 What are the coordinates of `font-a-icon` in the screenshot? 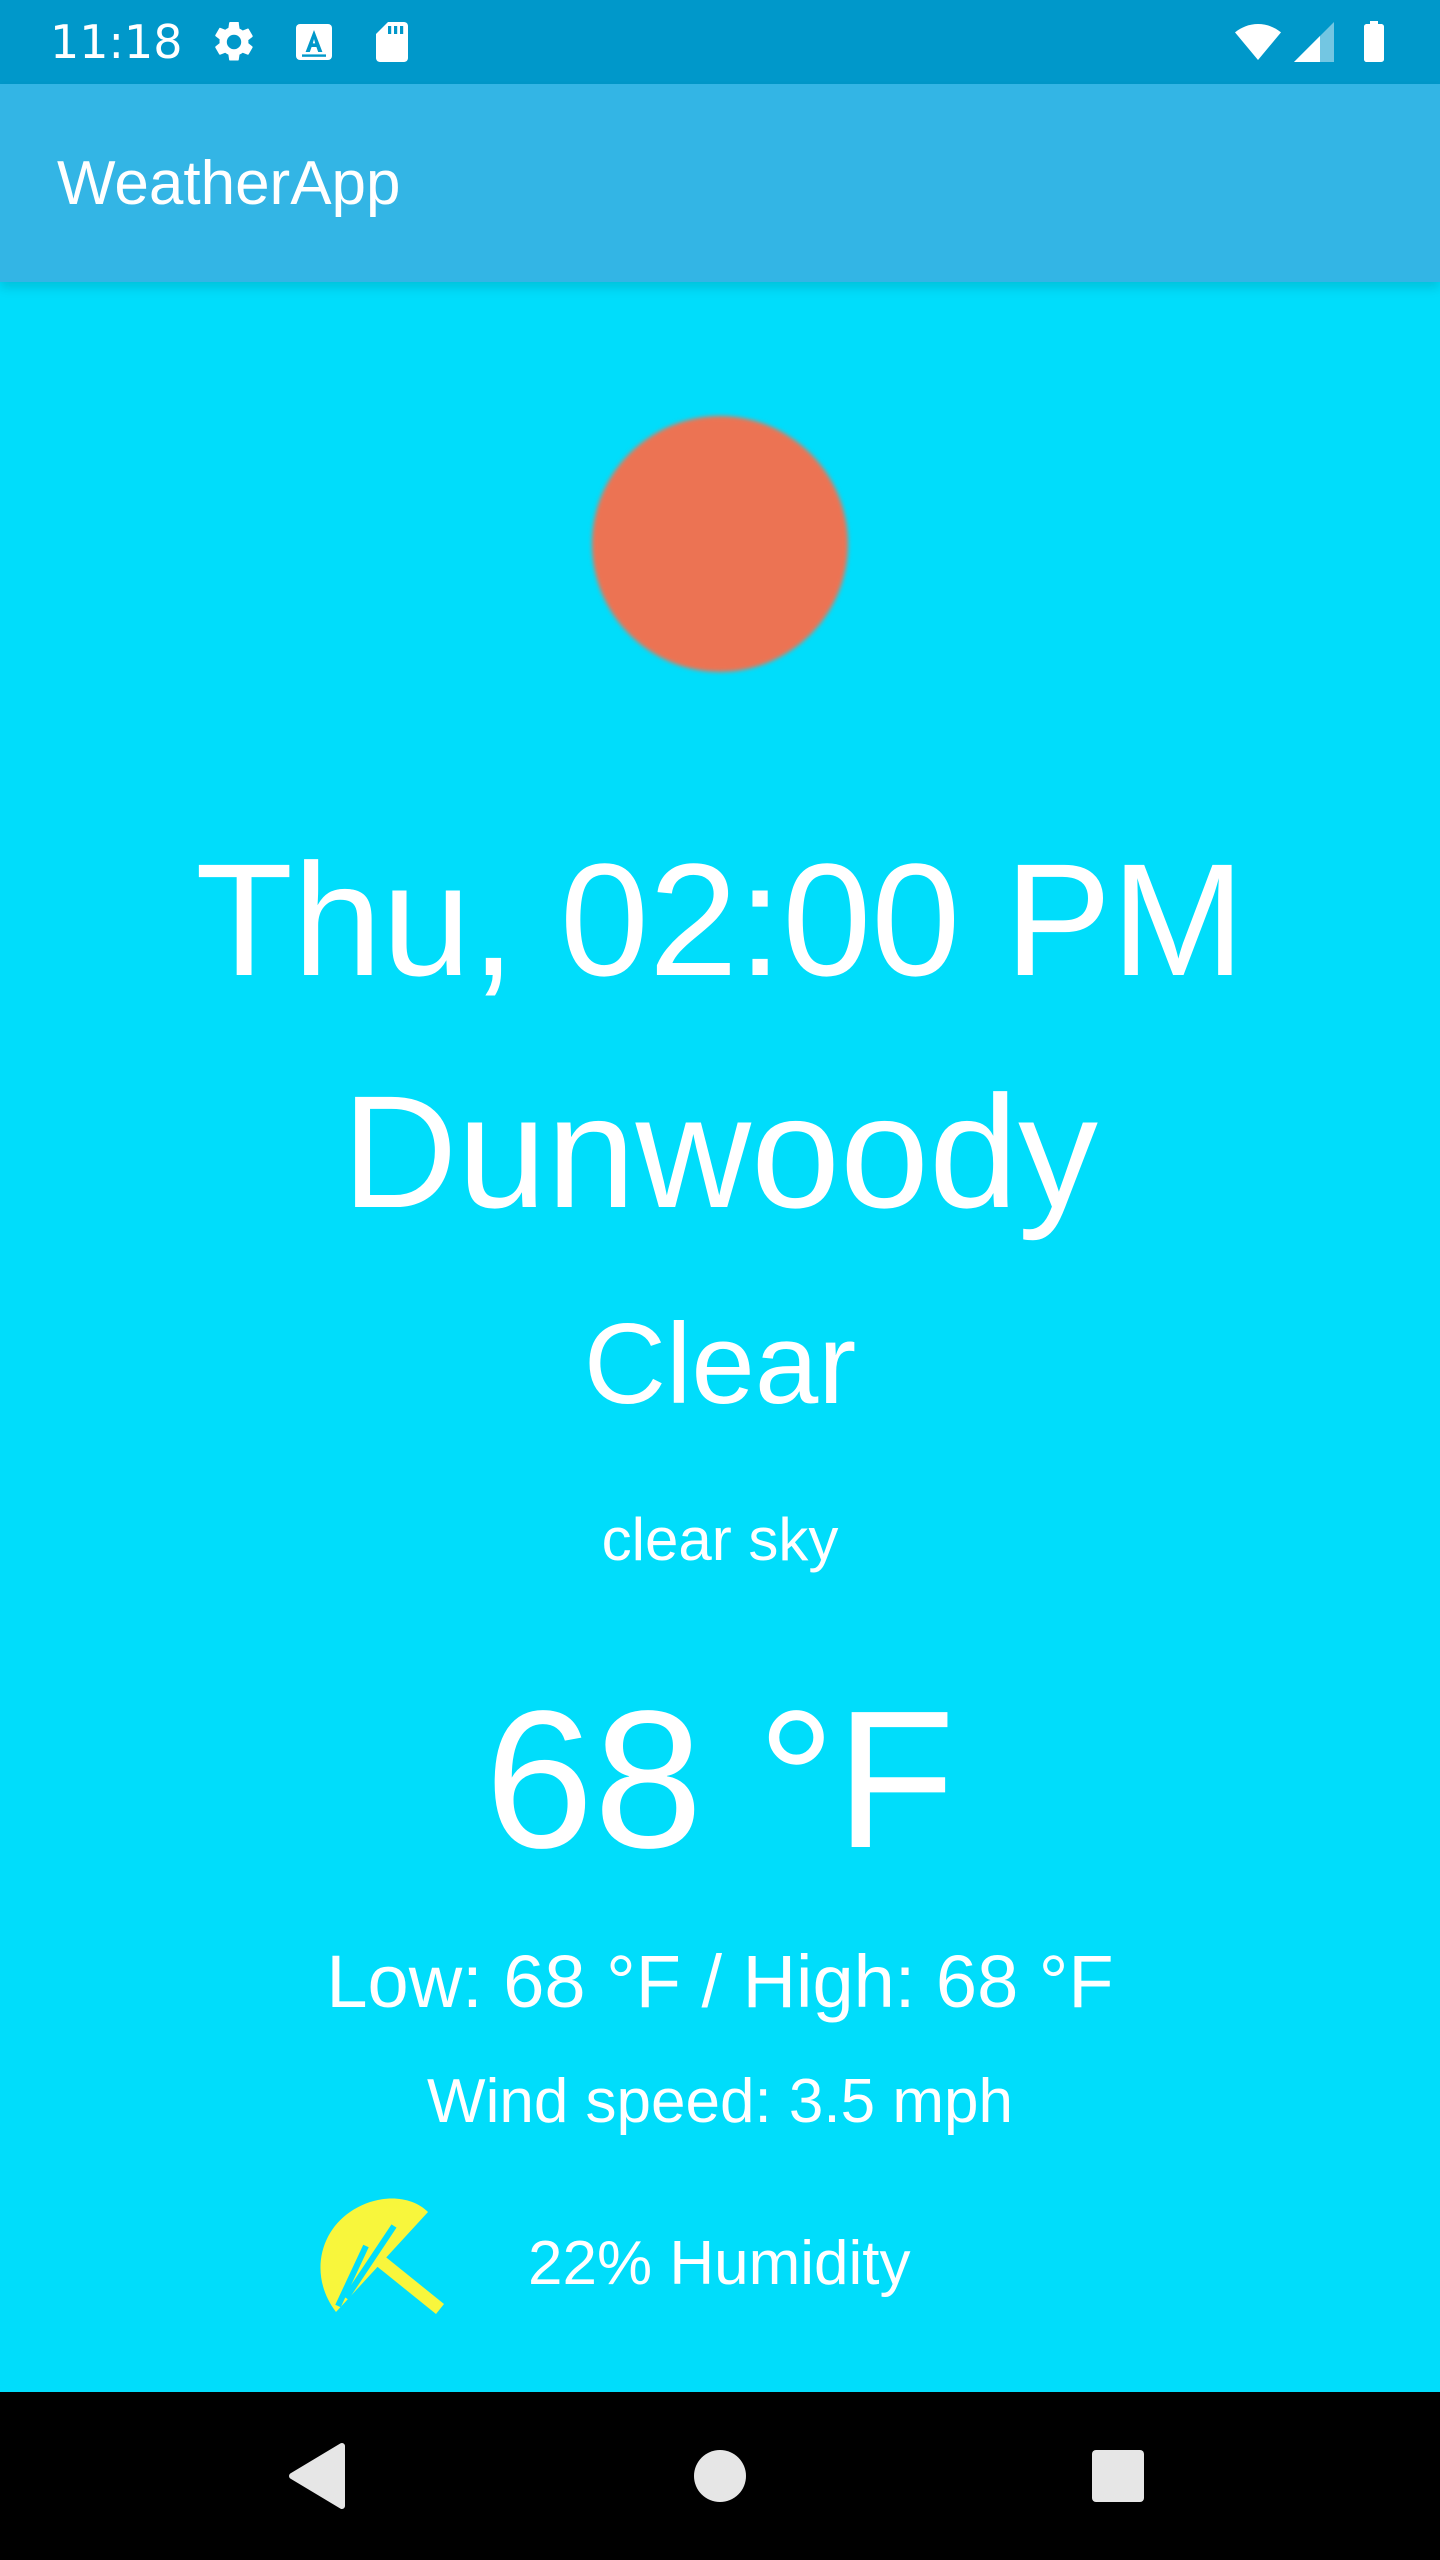 It's located at (314, 42).